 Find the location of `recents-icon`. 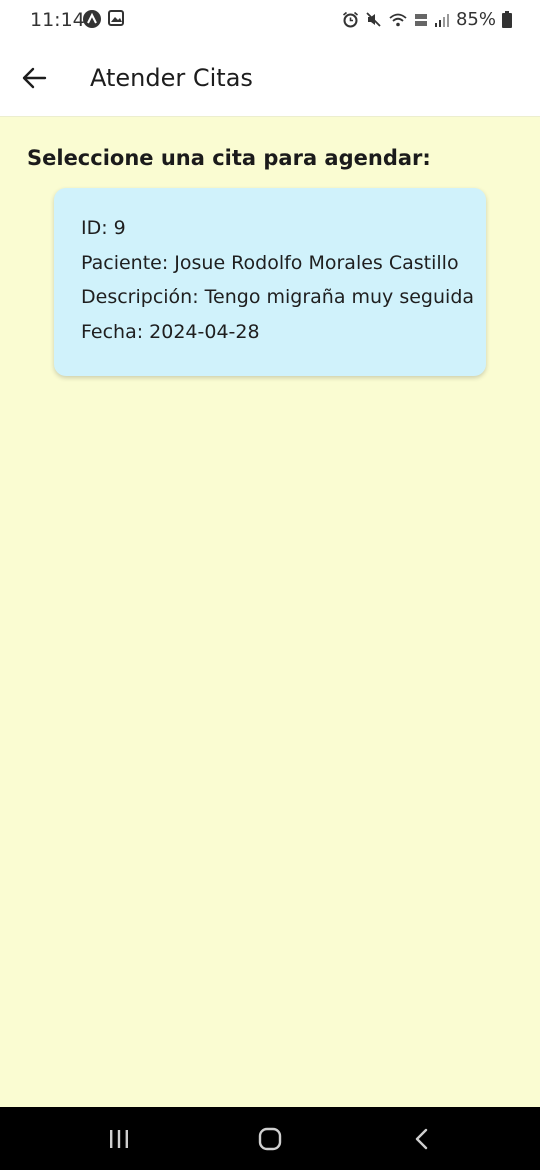

recents-icon is located at coordinates (119, 1139).